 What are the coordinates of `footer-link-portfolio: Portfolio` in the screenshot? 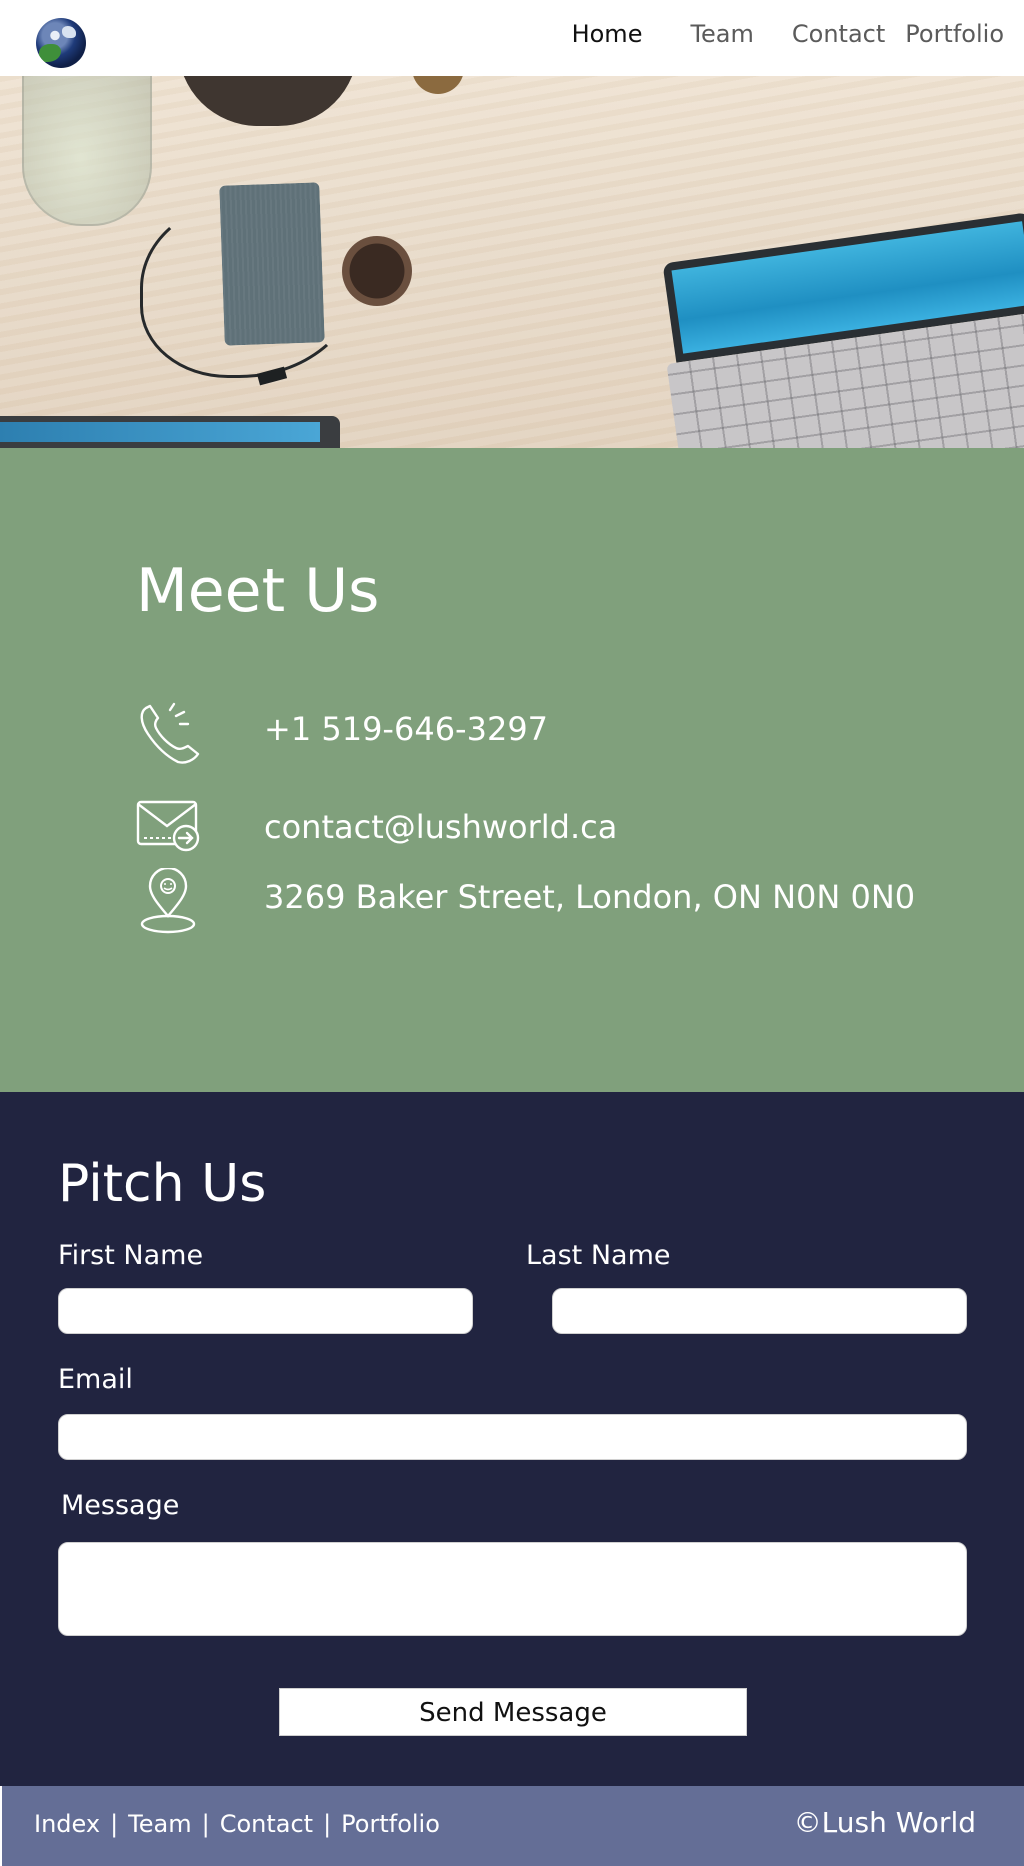 It's located at (390, 1824).